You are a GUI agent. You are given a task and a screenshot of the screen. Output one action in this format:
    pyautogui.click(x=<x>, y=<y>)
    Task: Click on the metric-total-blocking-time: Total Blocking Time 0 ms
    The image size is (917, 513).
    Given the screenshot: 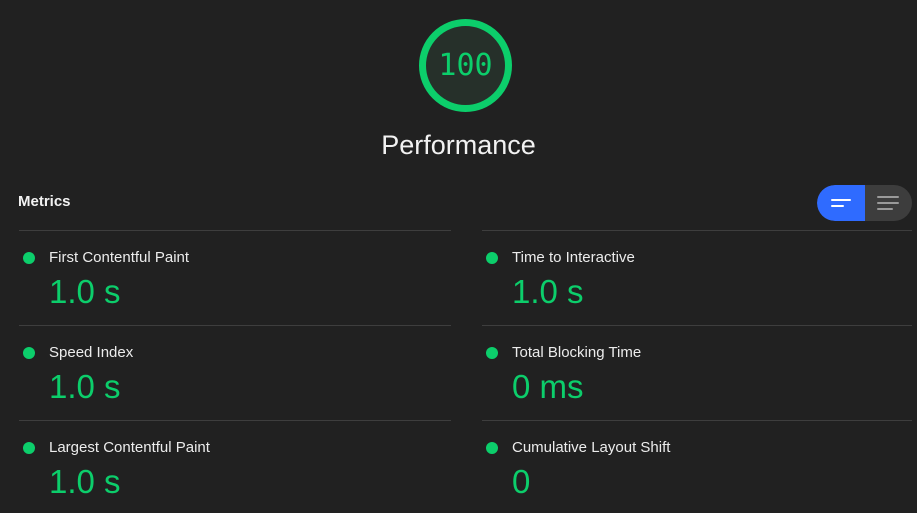 What is the action you would take?
    pyautogui.click(x=697, y=372)
    